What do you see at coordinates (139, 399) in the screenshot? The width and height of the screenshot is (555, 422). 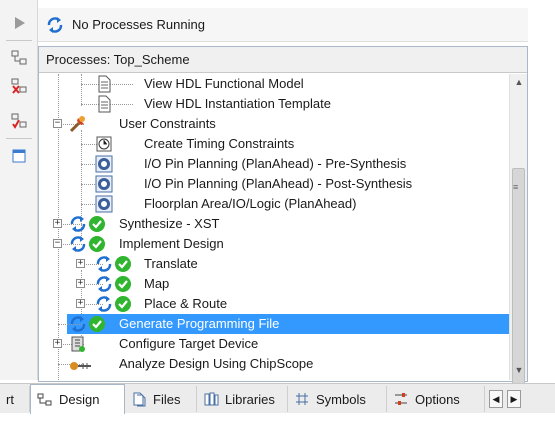 I see `files-icon` at bounding box center [139, 399].